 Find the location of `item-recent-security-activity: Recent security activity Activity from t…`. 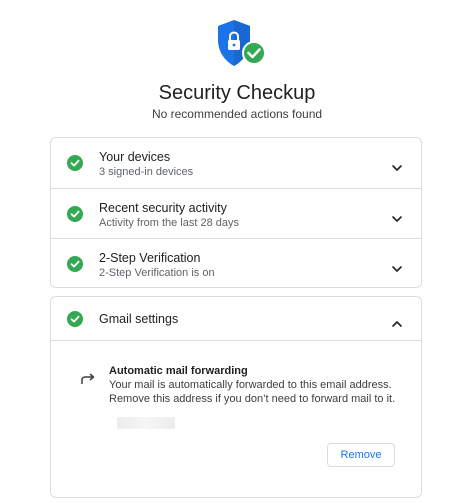

item-recent-security-activity: Recent security activity Activity from t… is located at coordinates (236, 213).